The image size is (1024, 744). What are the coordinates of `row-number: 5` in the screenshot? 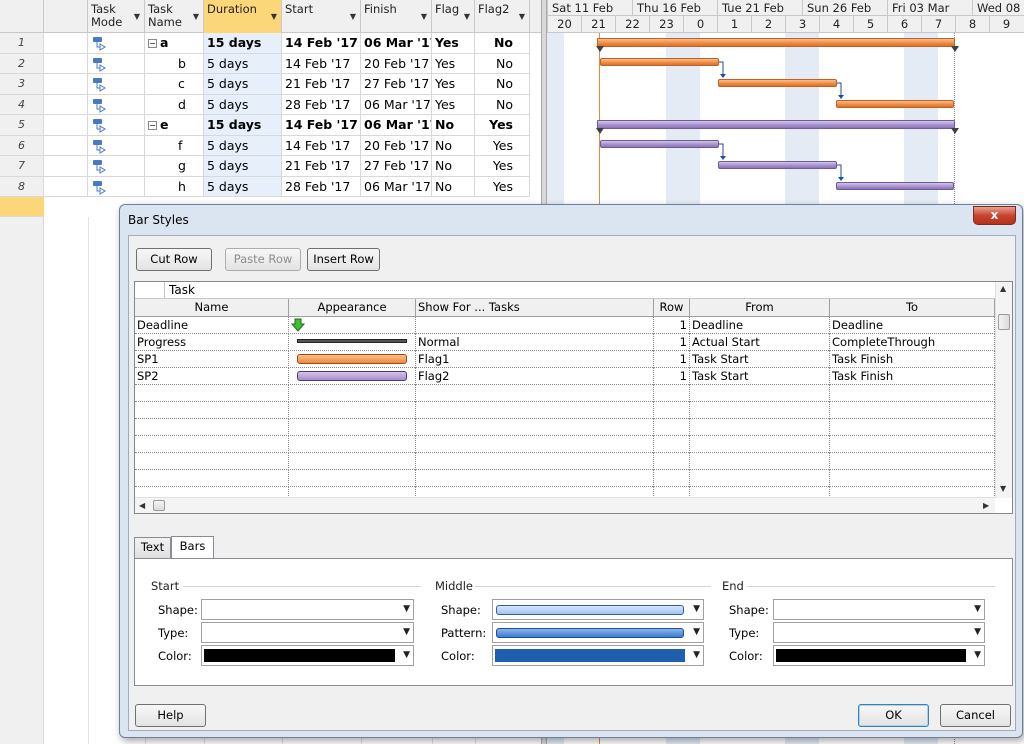 It's located at (22, 125).